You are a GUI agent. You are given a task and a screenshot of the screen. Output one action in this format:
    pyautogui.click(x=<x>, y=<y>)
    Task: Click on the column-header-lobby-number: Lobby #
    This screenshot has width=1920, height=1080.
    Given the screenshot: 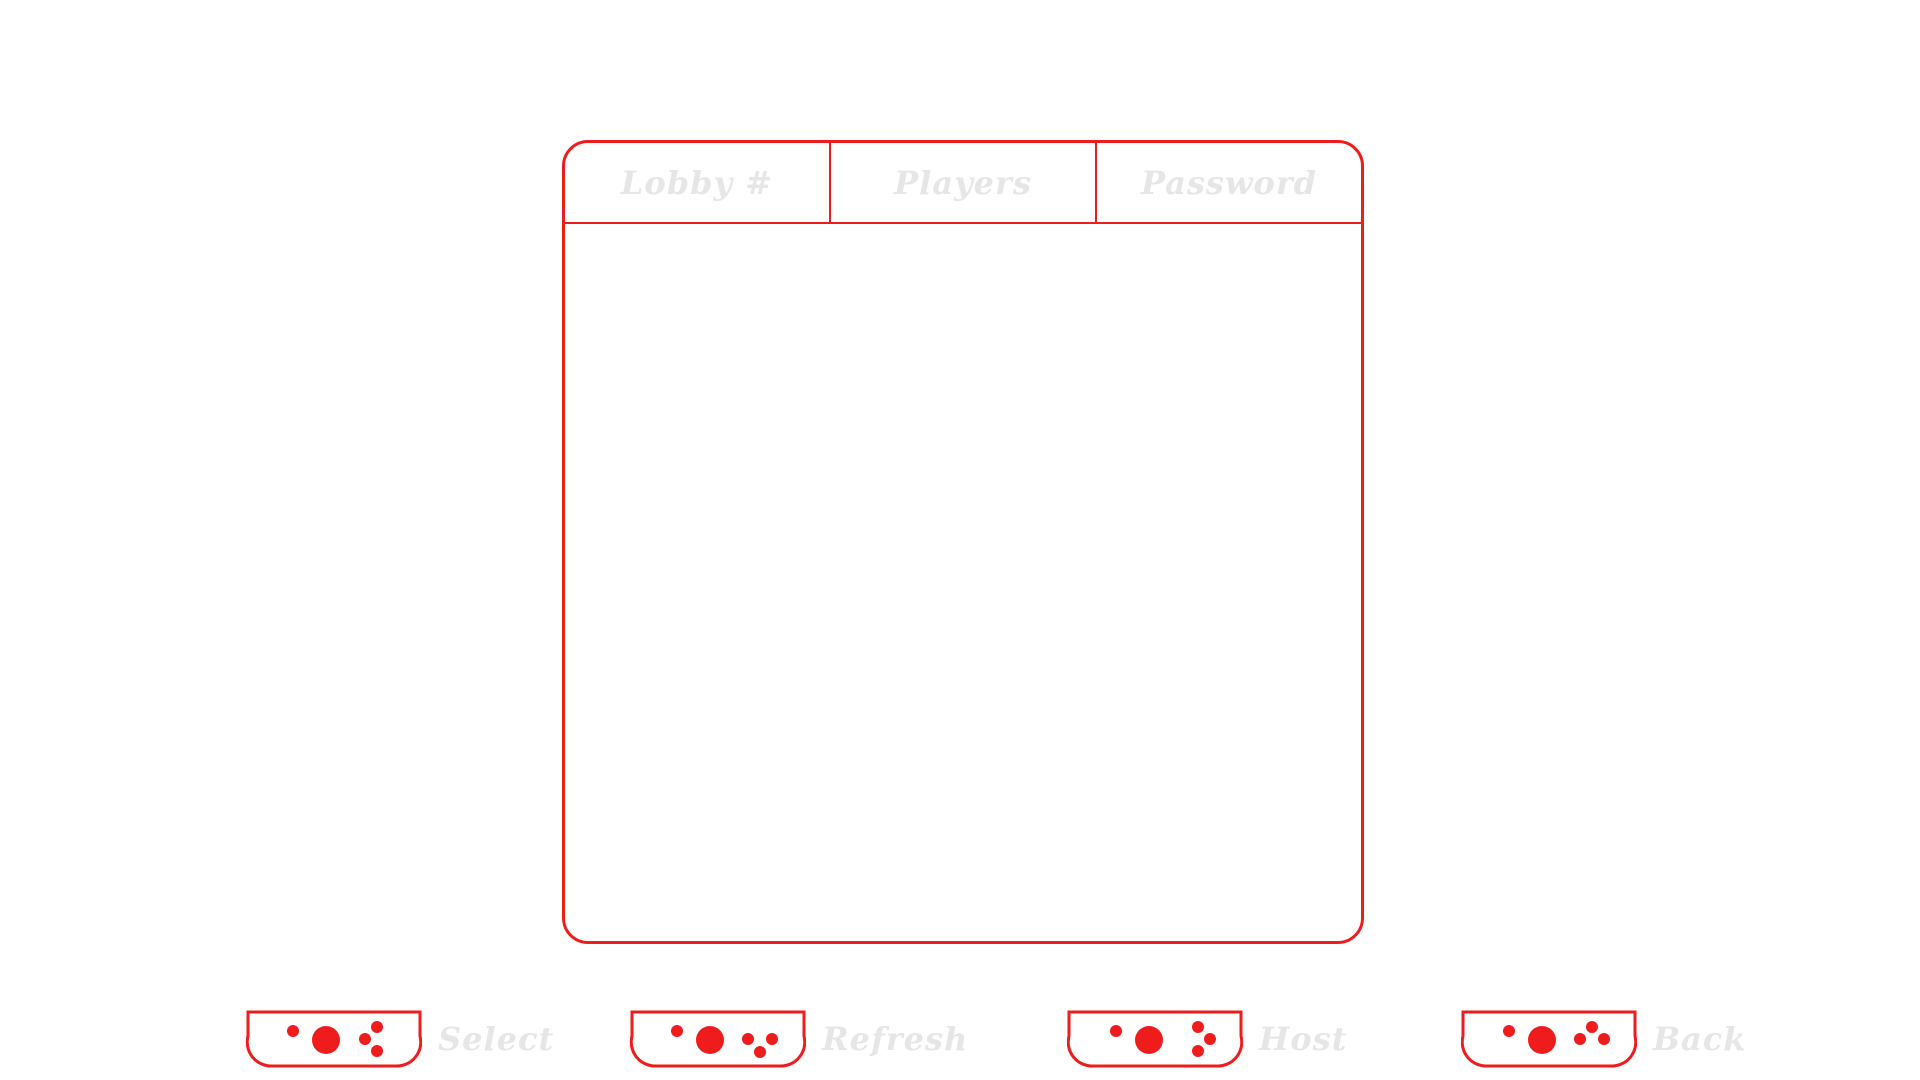 What is the action you would take?
    pyautogui.click(x=697, y=182)
    